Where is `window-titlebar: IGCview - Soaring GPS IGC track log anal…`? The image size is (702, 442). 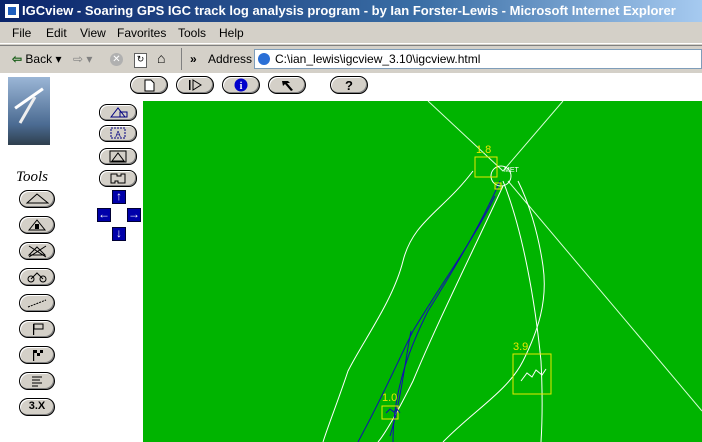 window-titlebar: IGCview - Soaring GPS IGC track log anal… is located at coordinates (351, 11).